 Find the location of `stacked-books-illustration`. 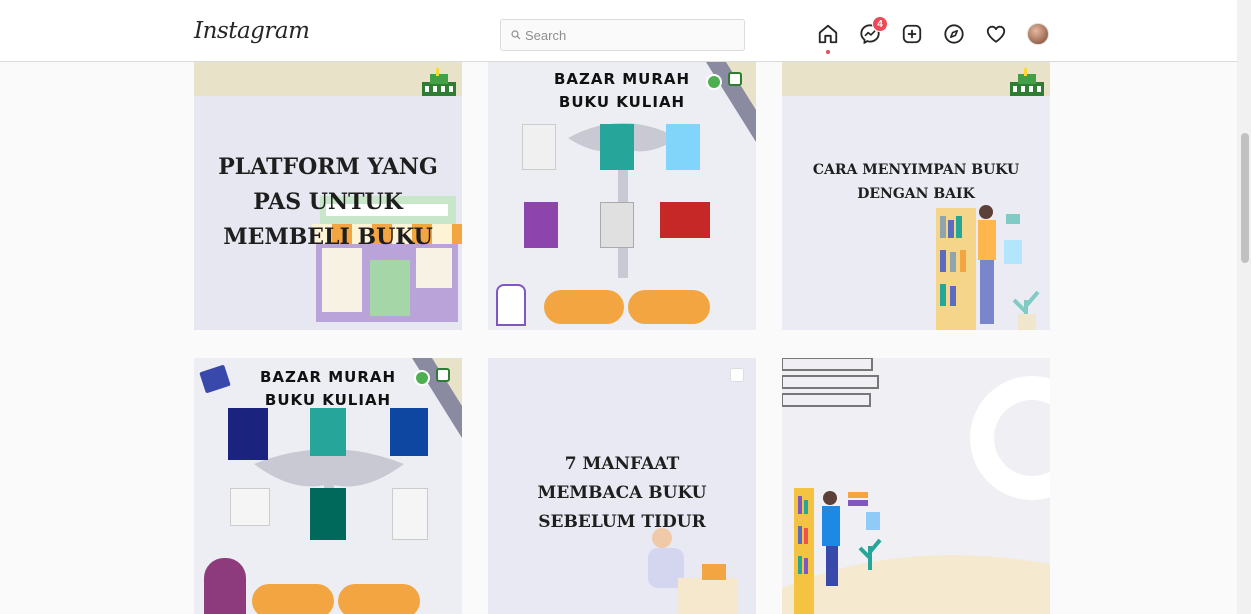

stacked-books-illustration is located at coordinates (916, 486).